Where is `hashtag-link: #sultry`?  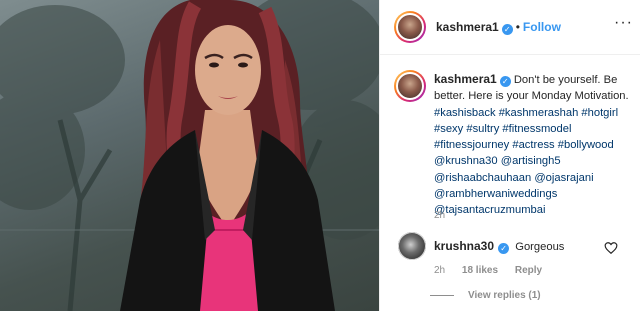 hashtag-link: #sultry is located at coordinates (482, 129).